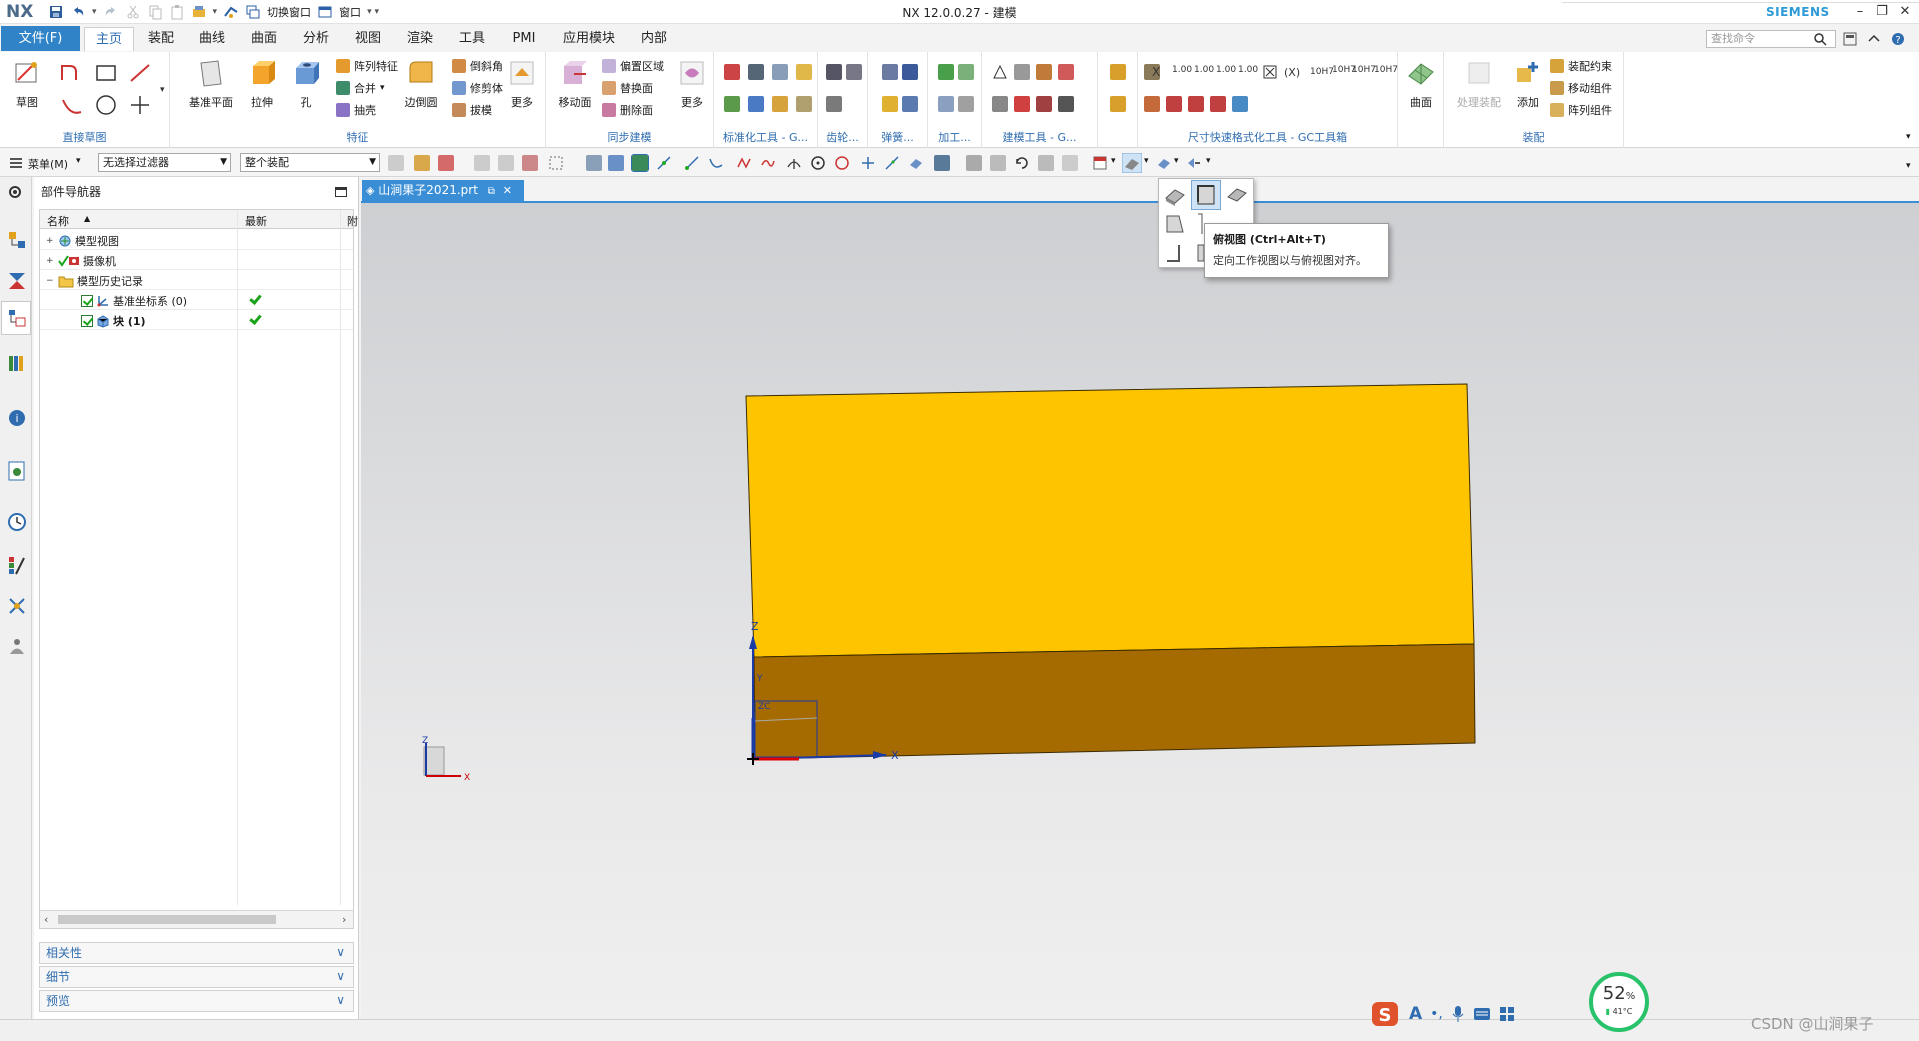 The width and height of the screenshot is (1919, 1041). Describe the element at coordinates (1152, 104) in the screenshot. I see `dimension-edit-1-icon` at that location.